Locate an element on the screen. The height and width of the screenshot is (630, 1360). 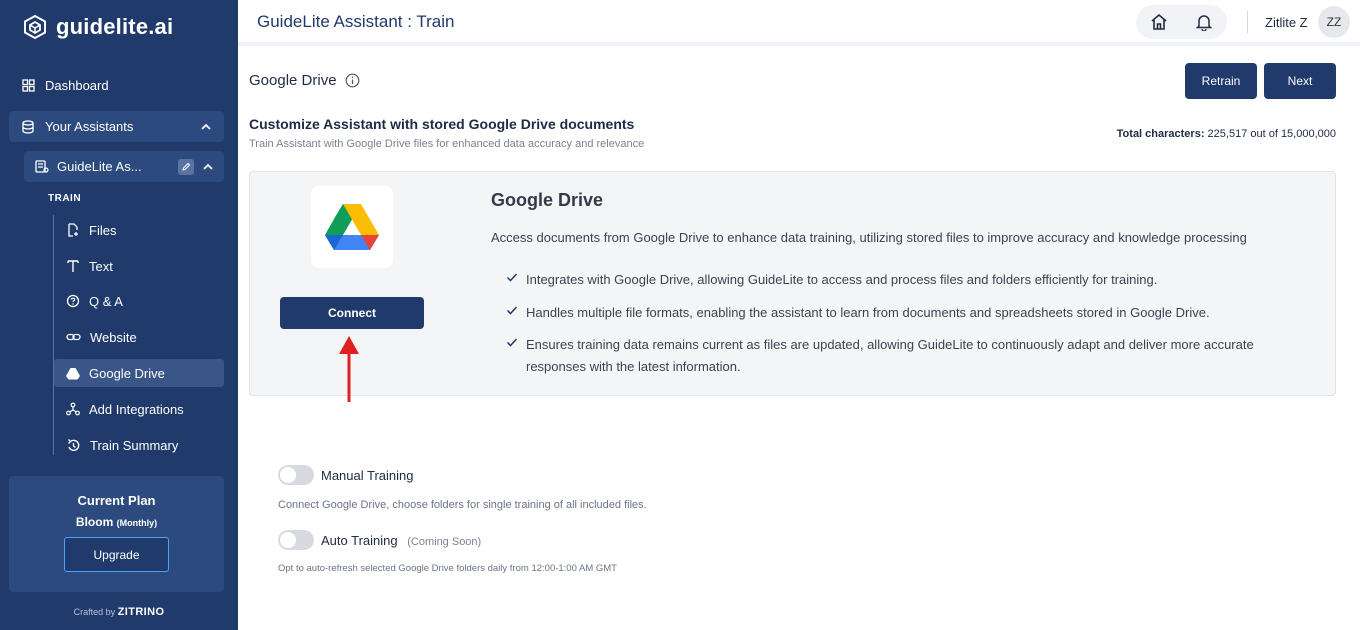
header-icon-group is located at coordinates (1181, 22).